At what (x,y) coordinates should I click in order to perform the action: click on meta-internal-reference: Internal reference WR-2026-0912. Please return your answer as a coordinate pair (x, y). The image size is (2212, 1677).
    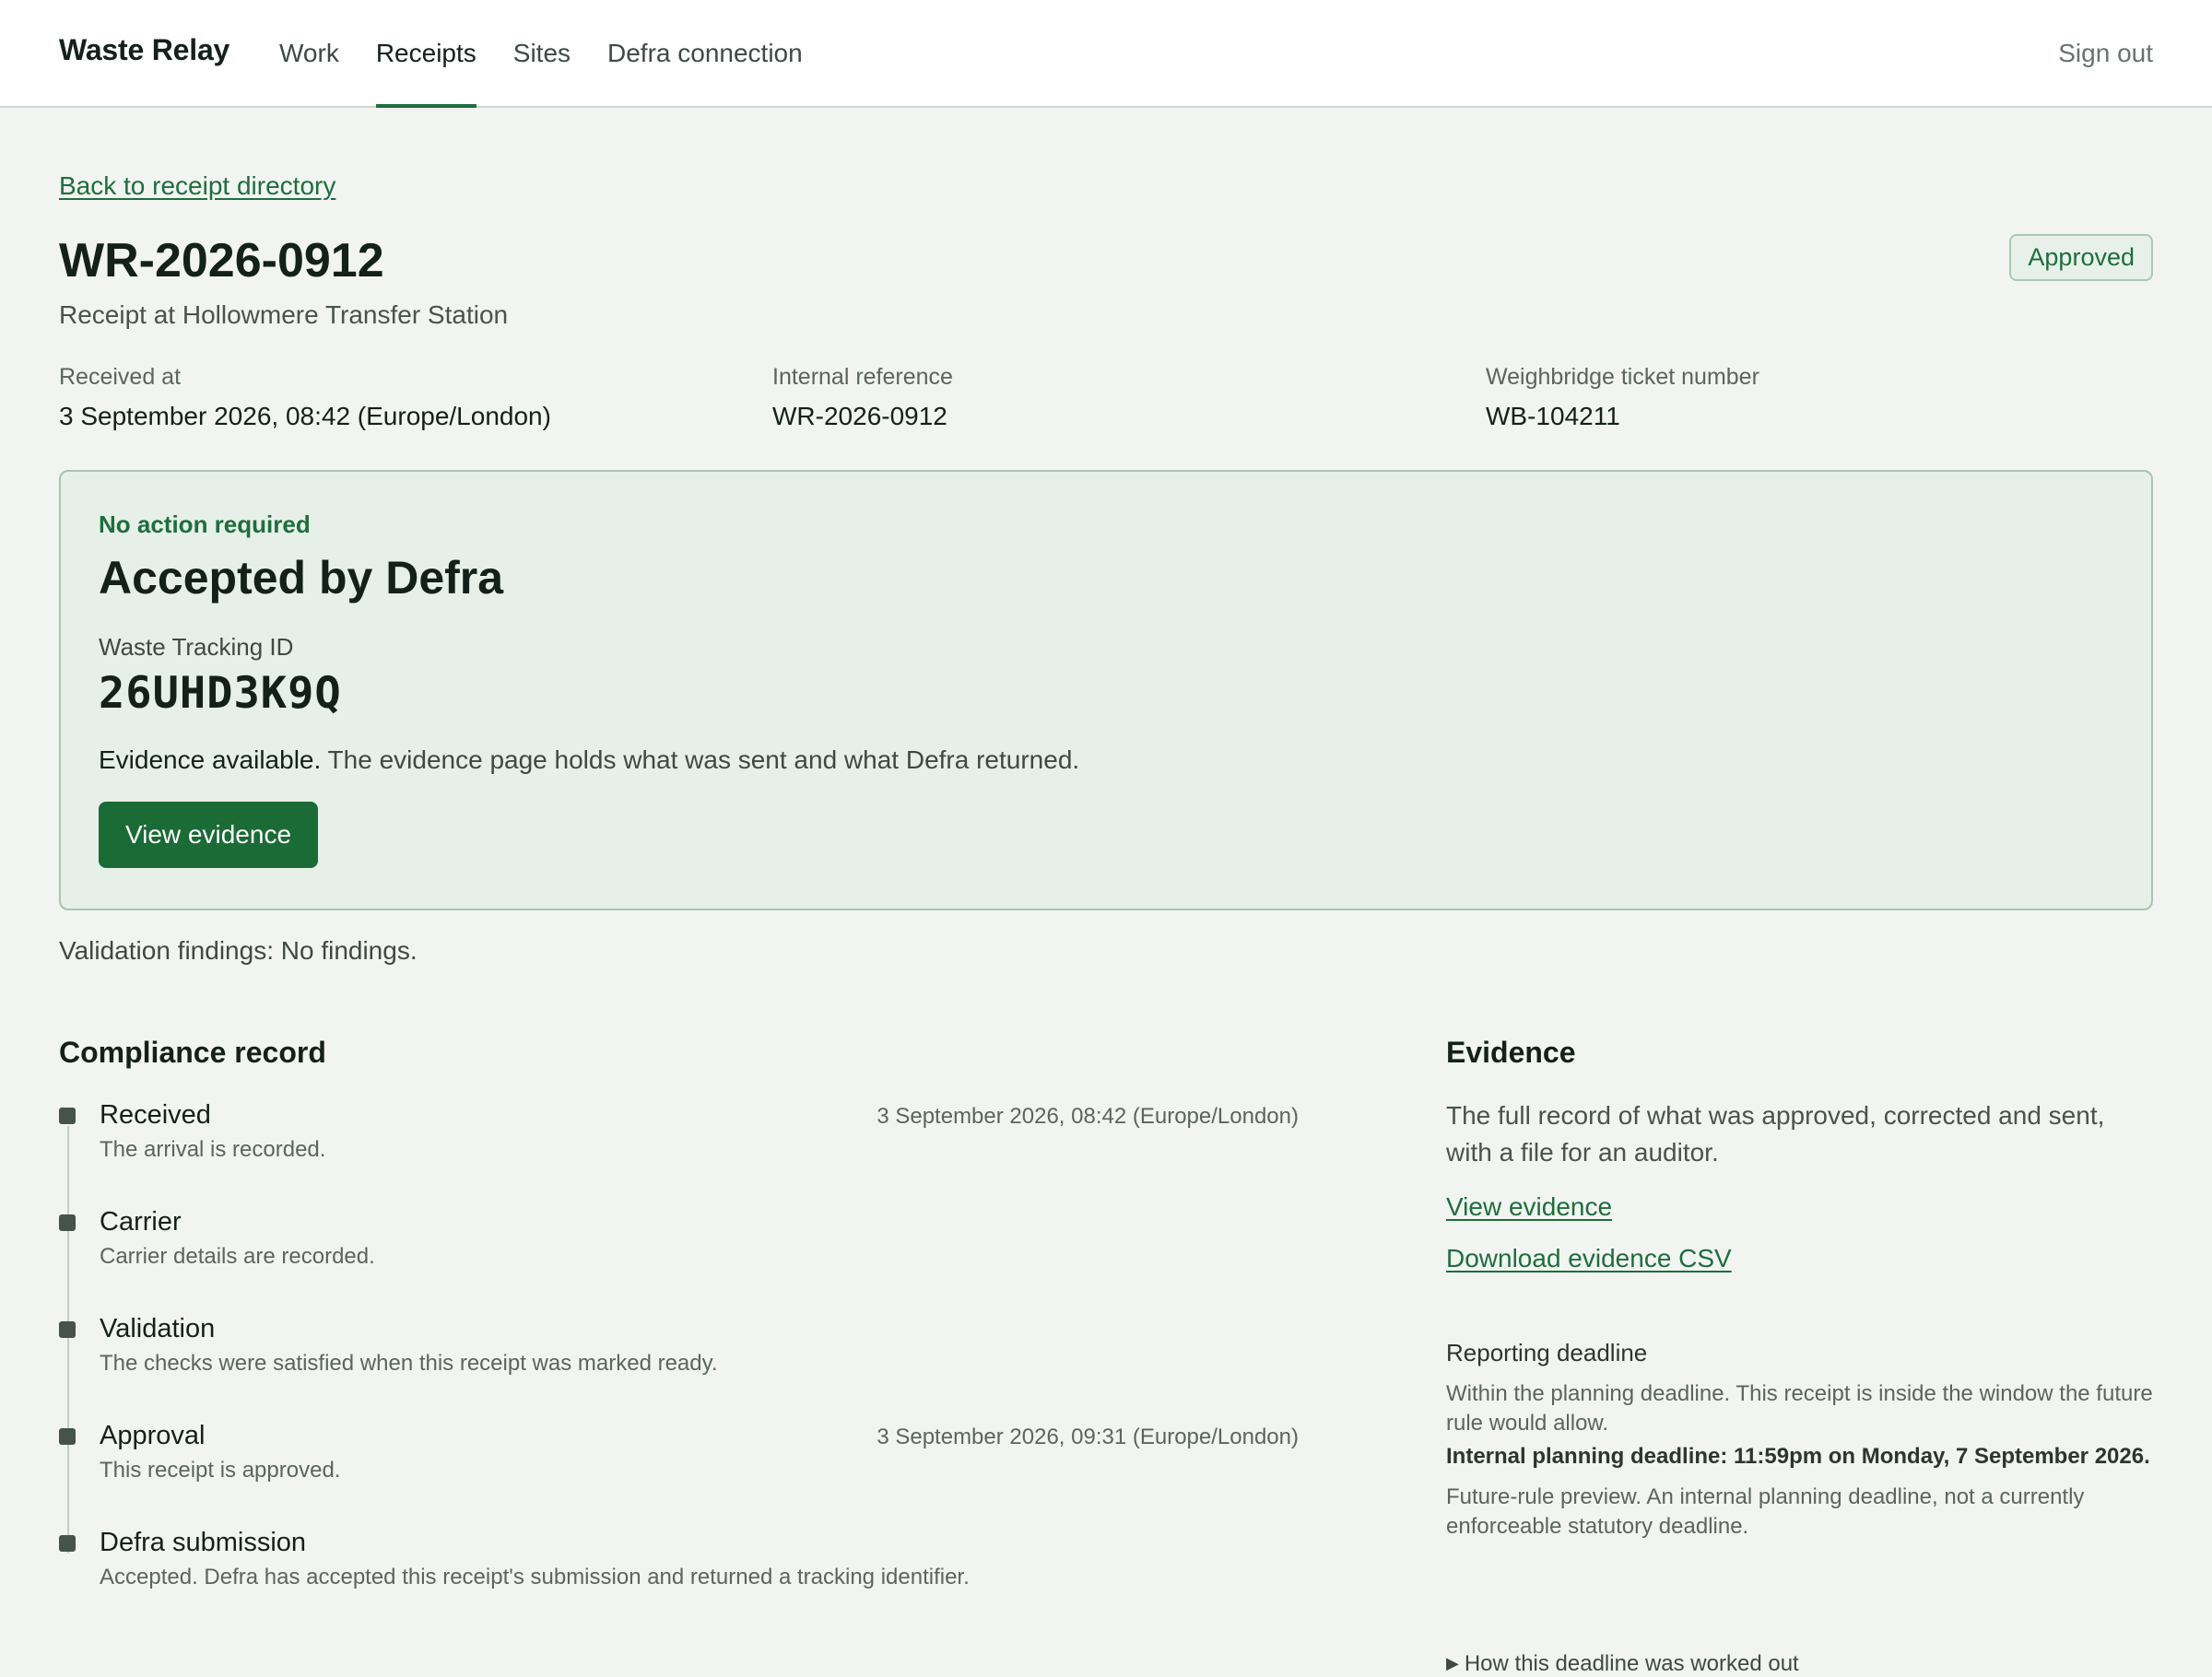
    Looking at the image, I should click on (862, 397).